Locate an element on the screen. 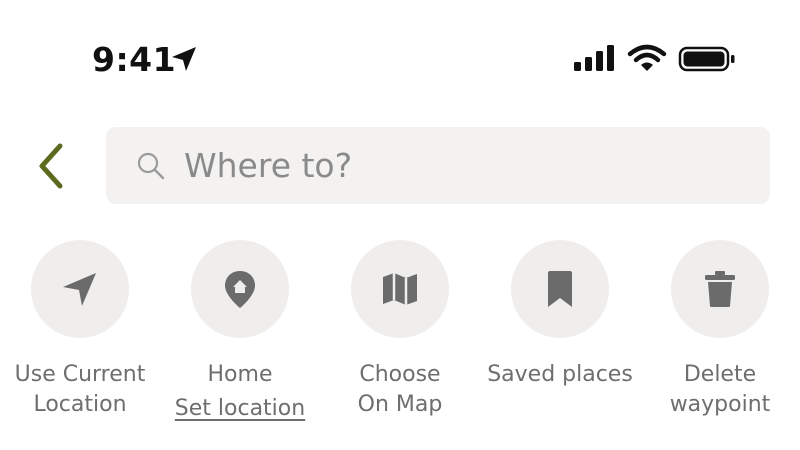 This screenshot has height=450, width=800. action-label: Use Current Location is located at coordinates (80, 390).